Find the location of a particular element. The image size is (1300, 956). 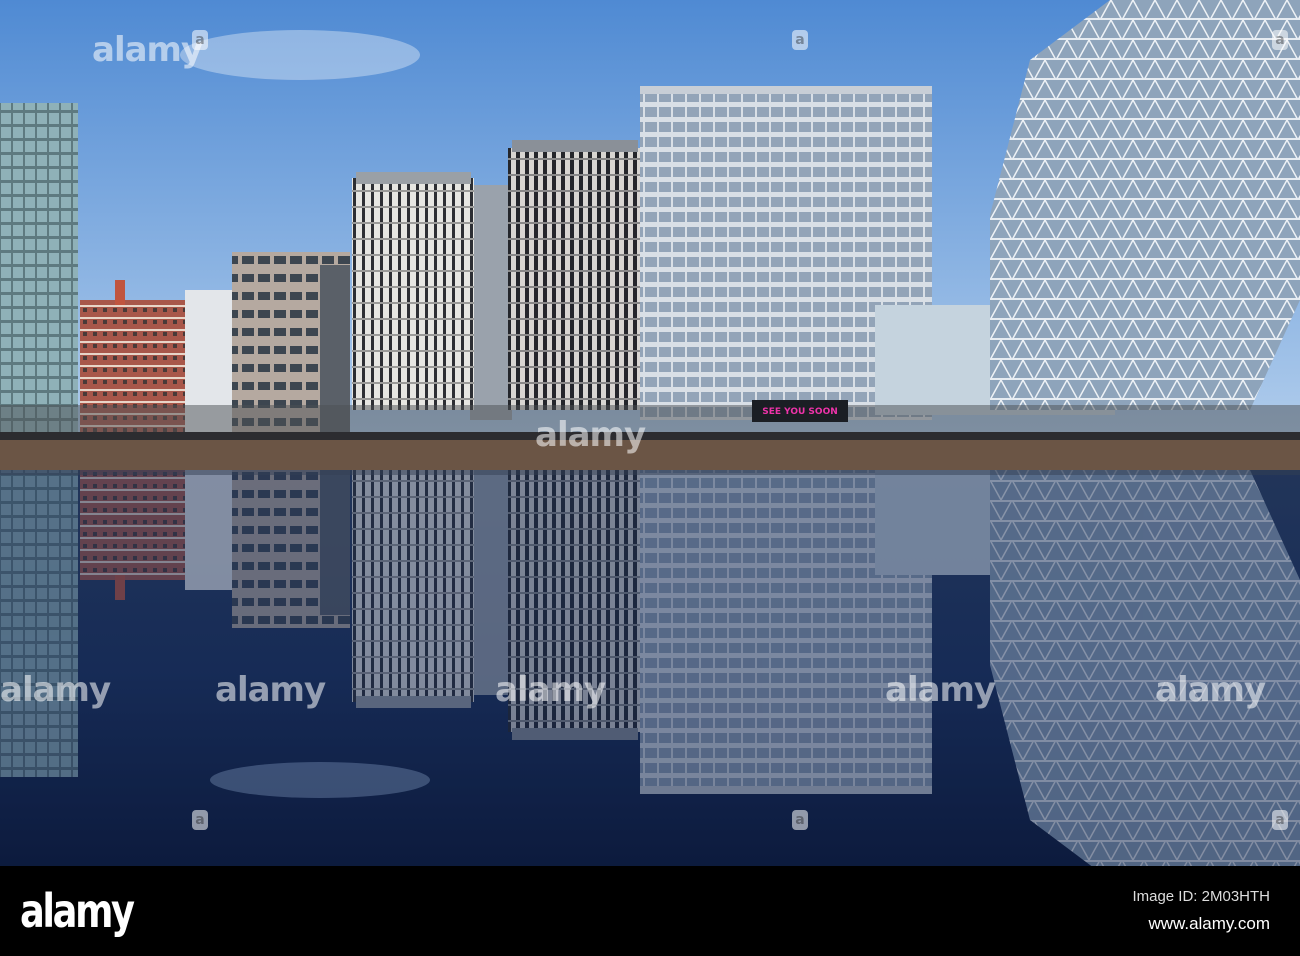

sign-text: SEE YOU SOON is located at coordinates (800, 412).